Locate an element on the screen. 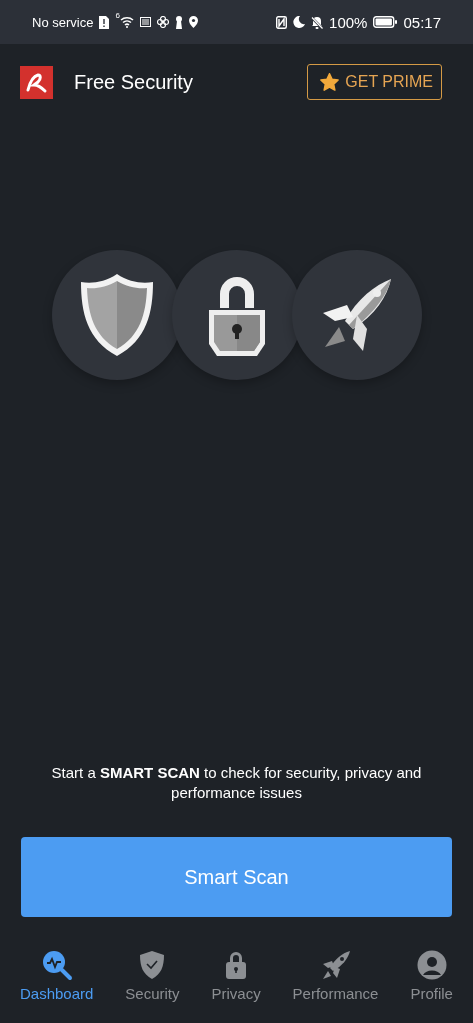 This screenshot has height=1023, width=473. nav-tab: Dashboard is located at coordinates (56, 984).